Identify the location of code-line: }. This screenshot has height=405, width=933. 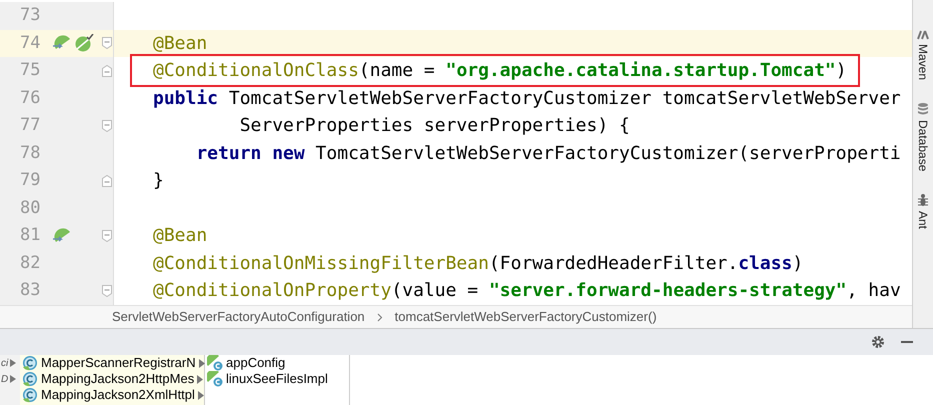
(158, 181).